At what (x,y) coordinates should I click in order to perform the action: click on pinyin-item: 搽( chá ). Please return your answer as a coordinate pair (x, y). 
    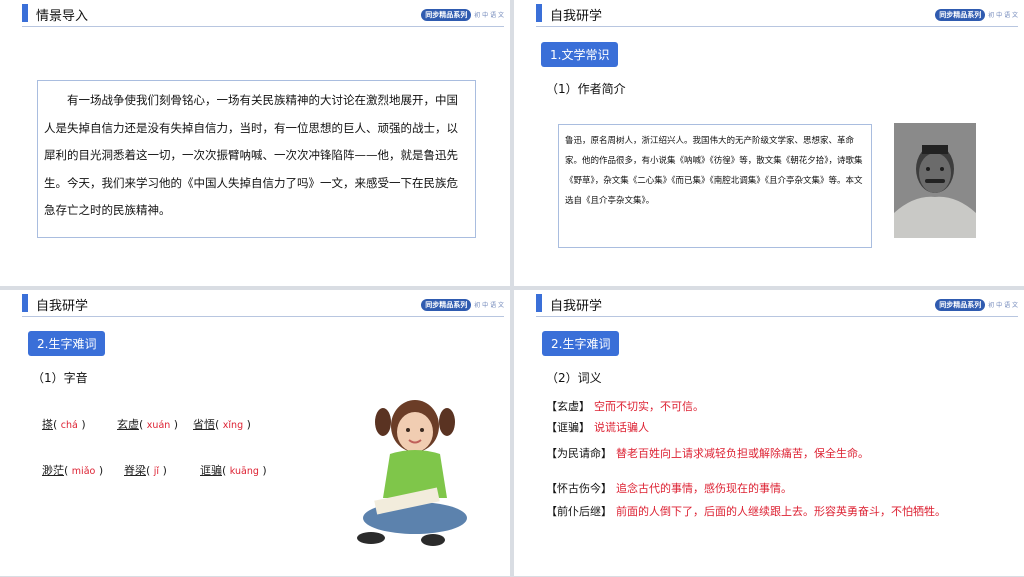
    Looking at the image, I should click on (64, 424).